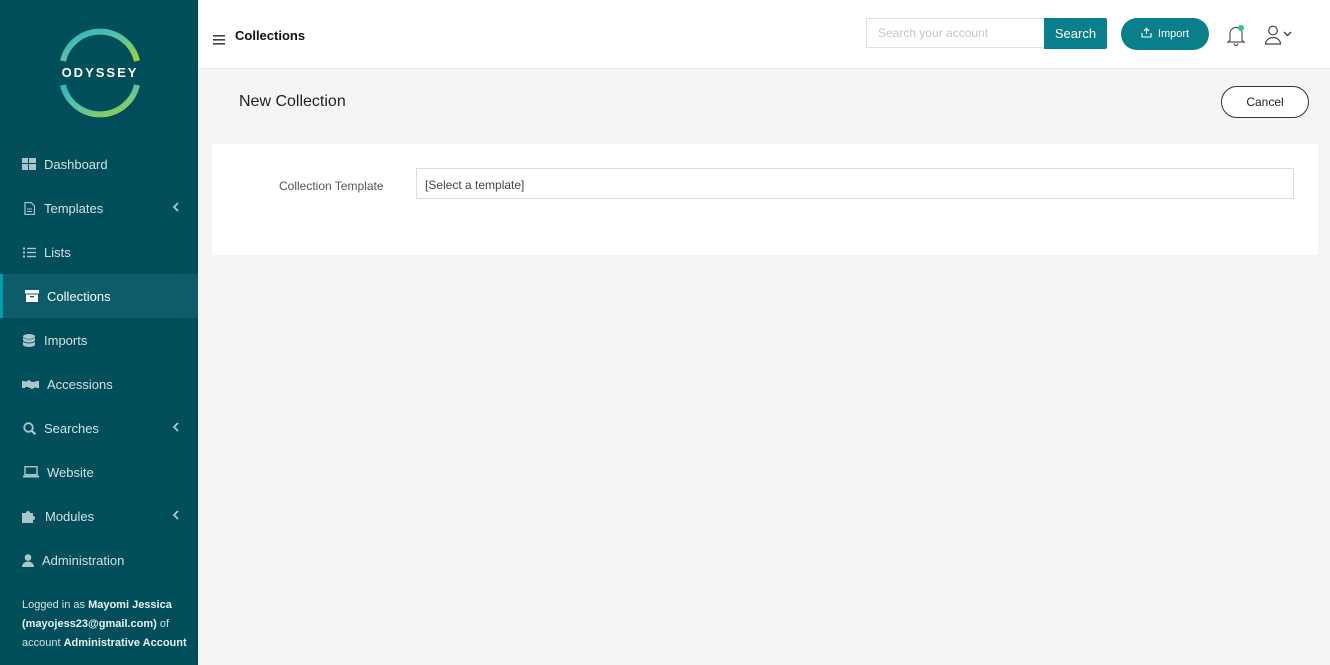 The height and width of the screenshot is (665, 1330). I want to click on login-user-email: (mayojess23@gmail.com), so click(89, 624).